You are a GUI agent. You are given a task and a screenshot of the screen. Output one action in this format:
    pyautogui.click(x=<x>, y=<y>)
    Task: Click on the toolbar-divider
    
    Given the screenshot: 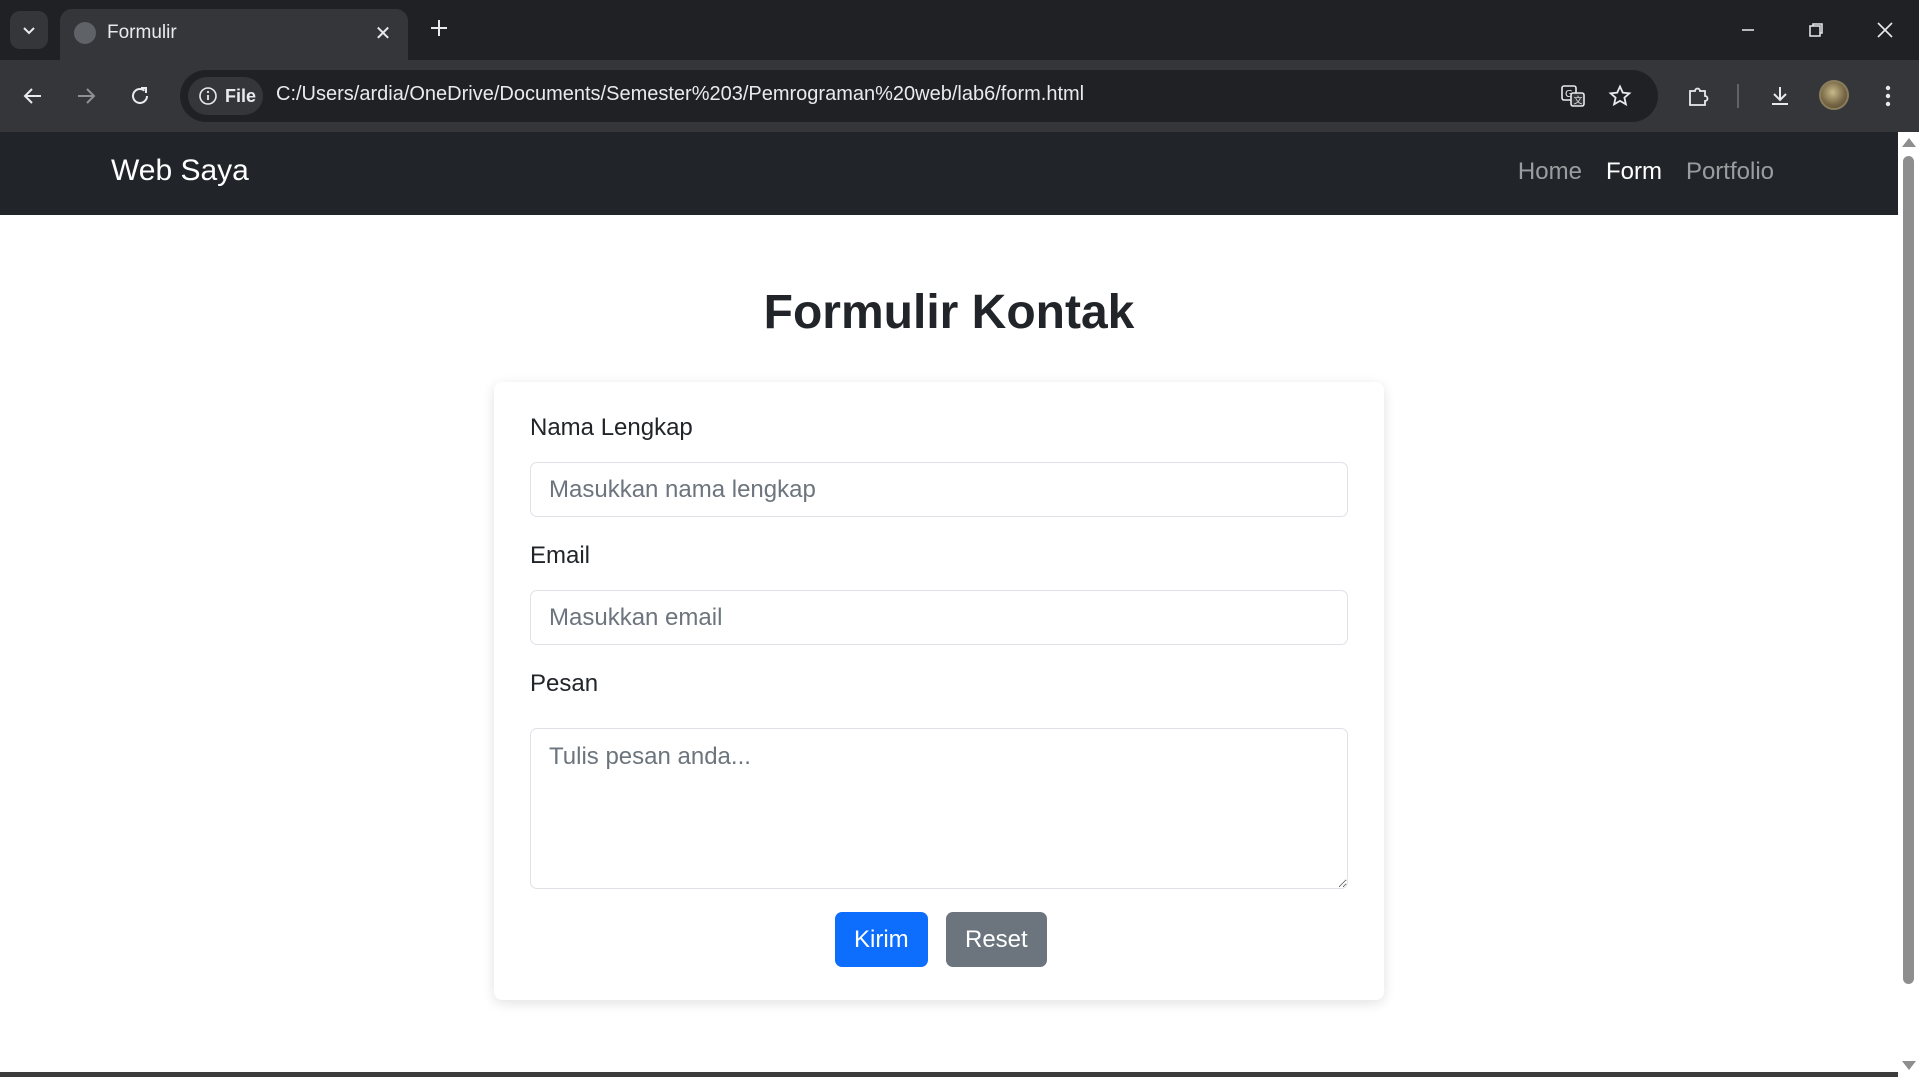 What is the action you would take?
    pyautogui.click(x=1738, y=96)
    